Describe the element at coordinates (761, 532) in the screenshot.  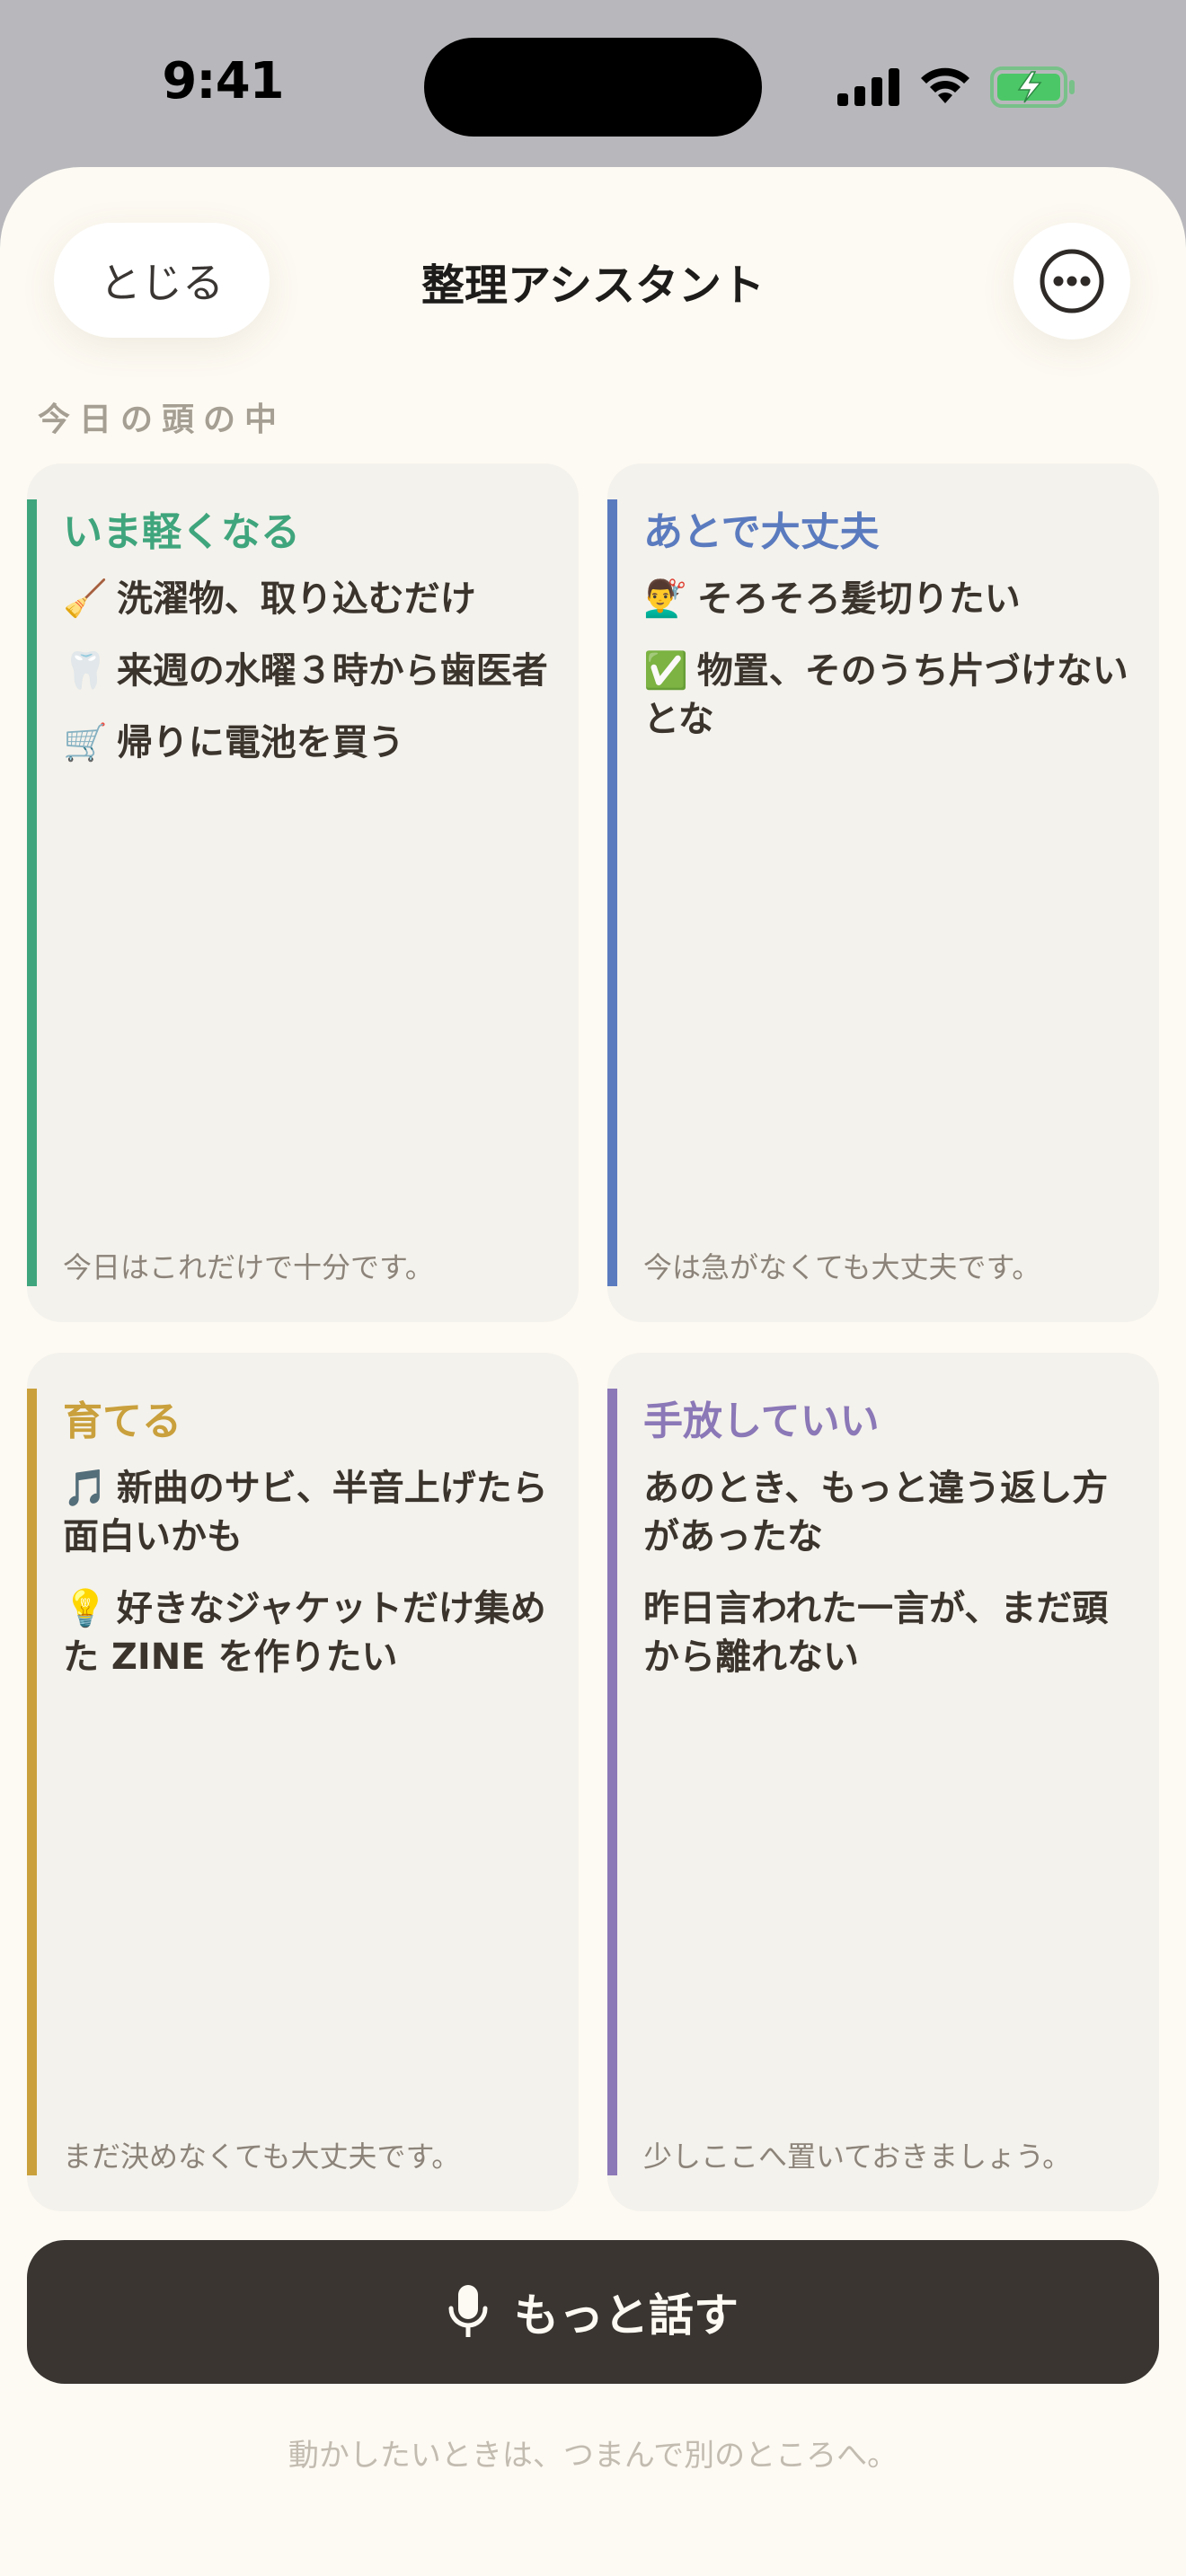
I see `card-title: あとで大丈夫` at that location.